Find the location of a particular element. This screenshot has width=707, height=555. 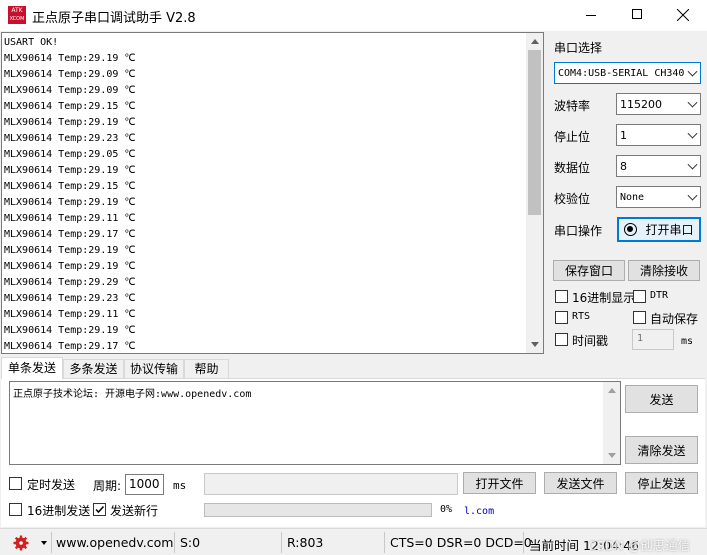

parity-select: None is located at coordinates (658, 197).